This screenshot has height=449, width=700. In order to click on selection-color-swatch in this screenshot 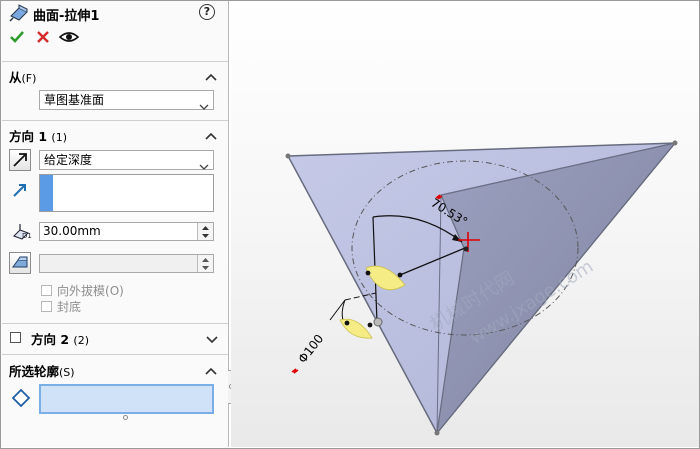, I will do `click(46, 193)`.